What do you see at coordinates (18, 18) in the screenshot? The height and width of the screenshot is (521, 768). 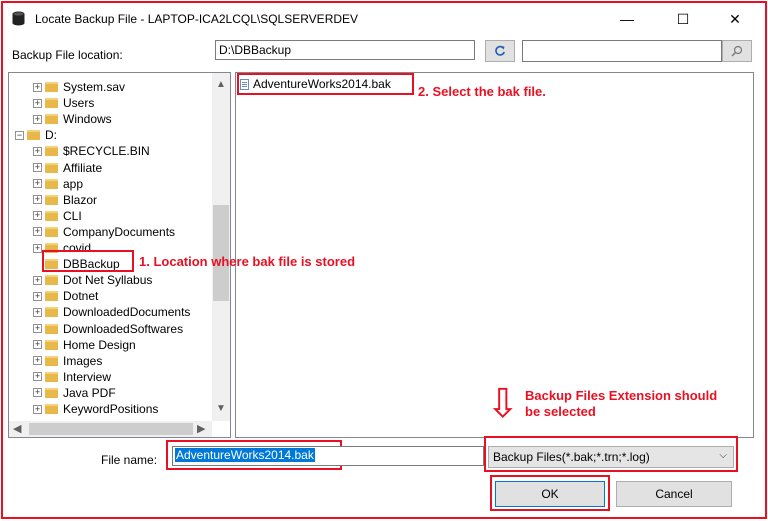 I see `database-icon` at bounding box center [18, 18].